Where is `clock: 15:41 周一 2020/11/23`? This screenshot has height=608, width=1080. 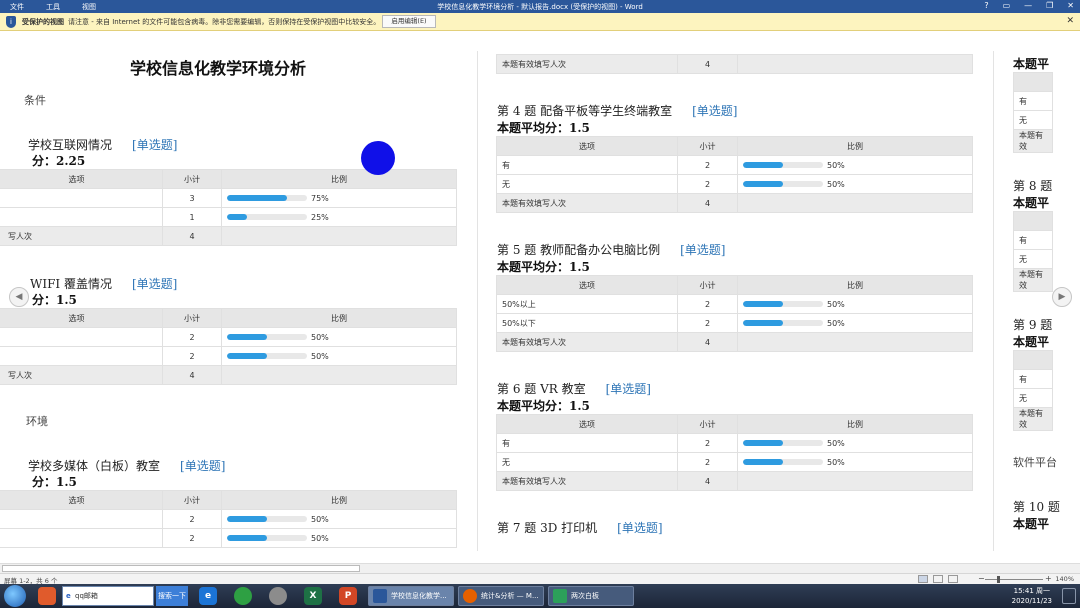 clock: 15:41 周一 2020/11/23 is located at coordinates (1032, 596).